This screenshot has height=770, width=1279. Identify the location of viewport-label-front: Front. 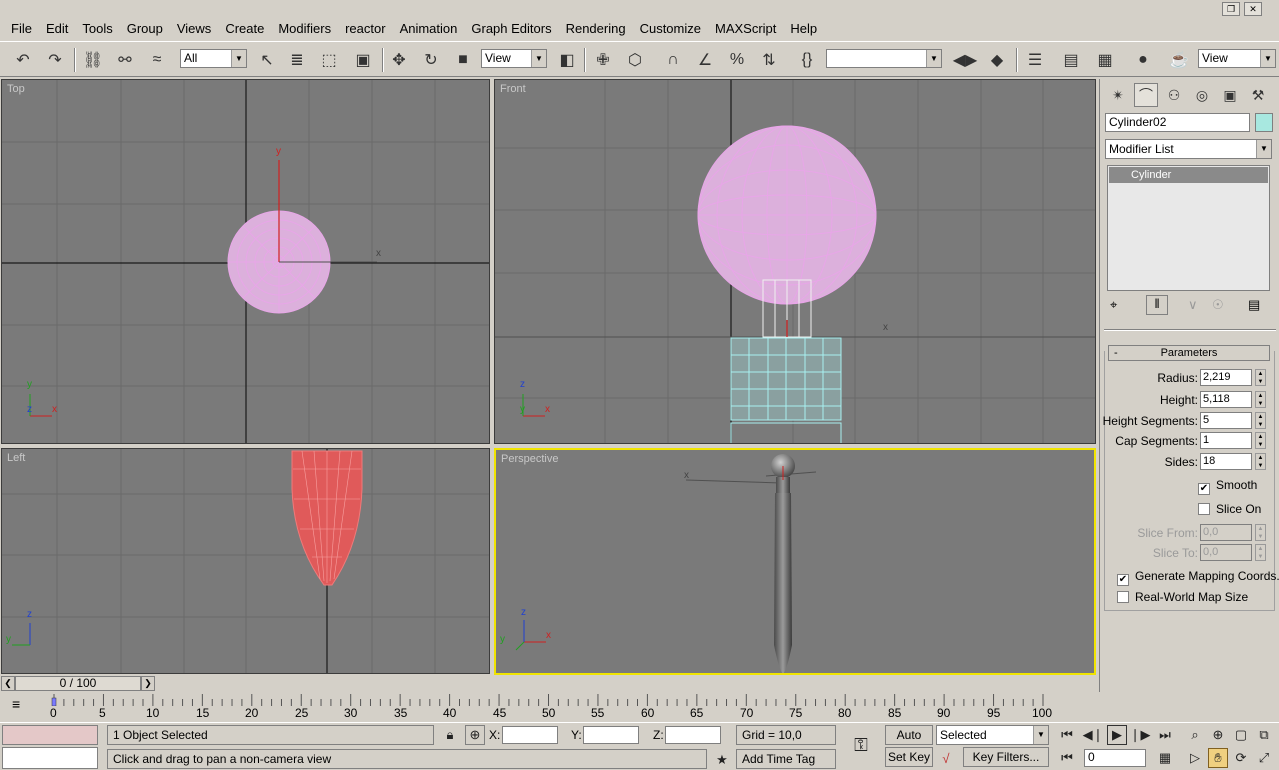
(513, 89).